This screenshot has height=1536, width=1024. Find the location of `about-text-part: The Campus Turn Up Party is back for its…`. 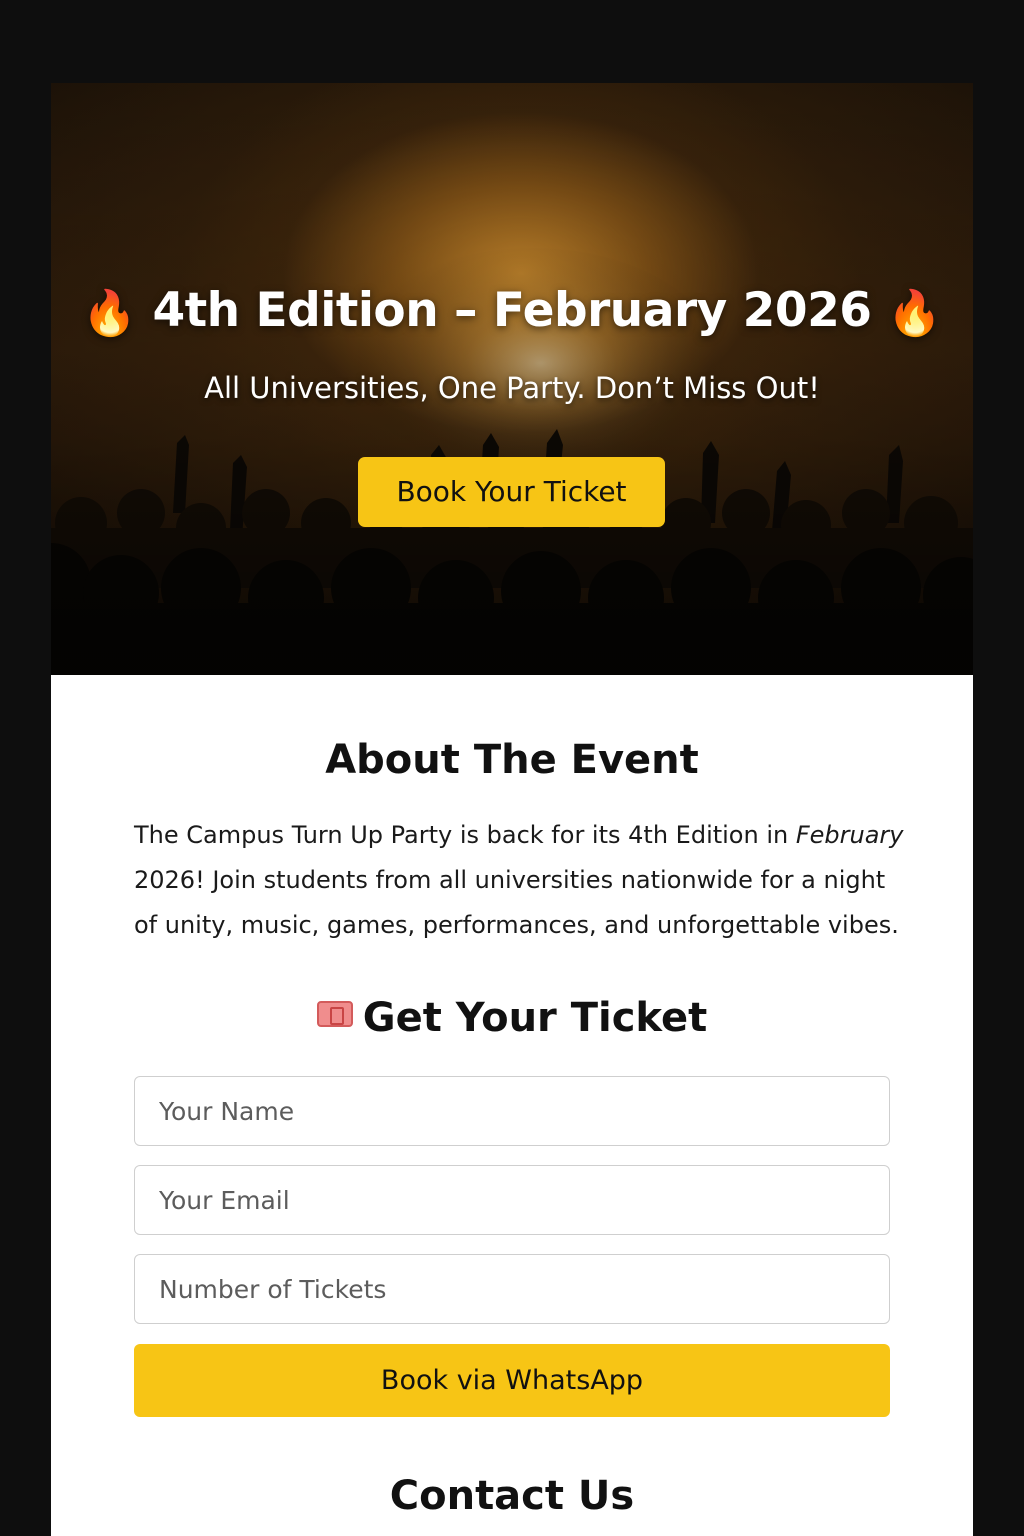

about-text-part: The Campus Turn Up Party is back for its… is located at coordinates (465, 835).